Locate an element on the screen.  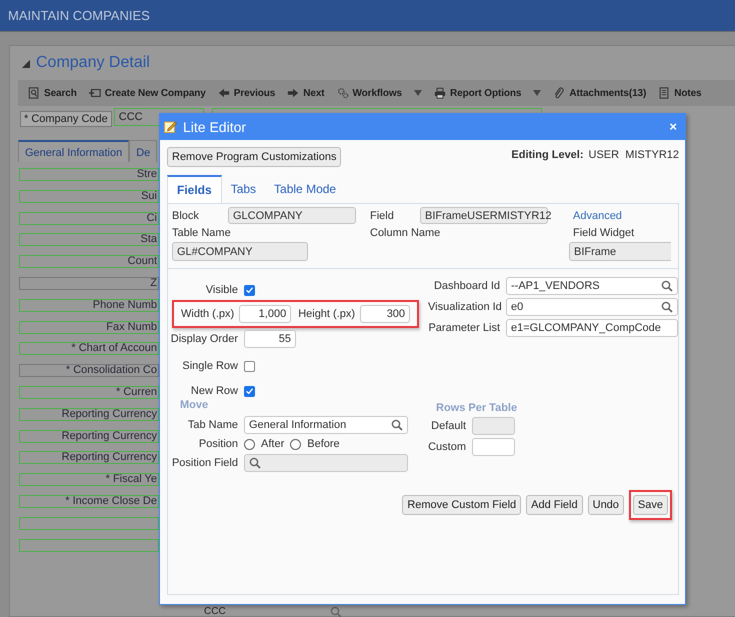
height-field: 300 is located at coordinates (385, 314).